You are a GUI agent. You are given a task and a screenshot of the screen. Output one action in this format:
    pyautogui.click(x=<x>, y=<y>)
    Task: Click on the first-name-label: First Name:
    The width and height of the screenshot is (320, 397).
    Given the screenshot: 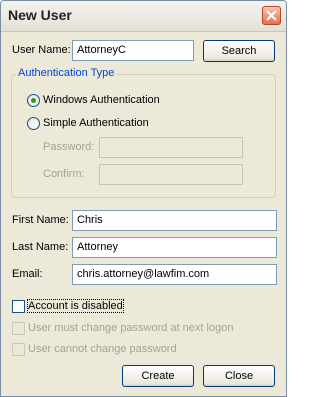 What is the action you would take?
    pyautogui.click(x=40, y=220)
    